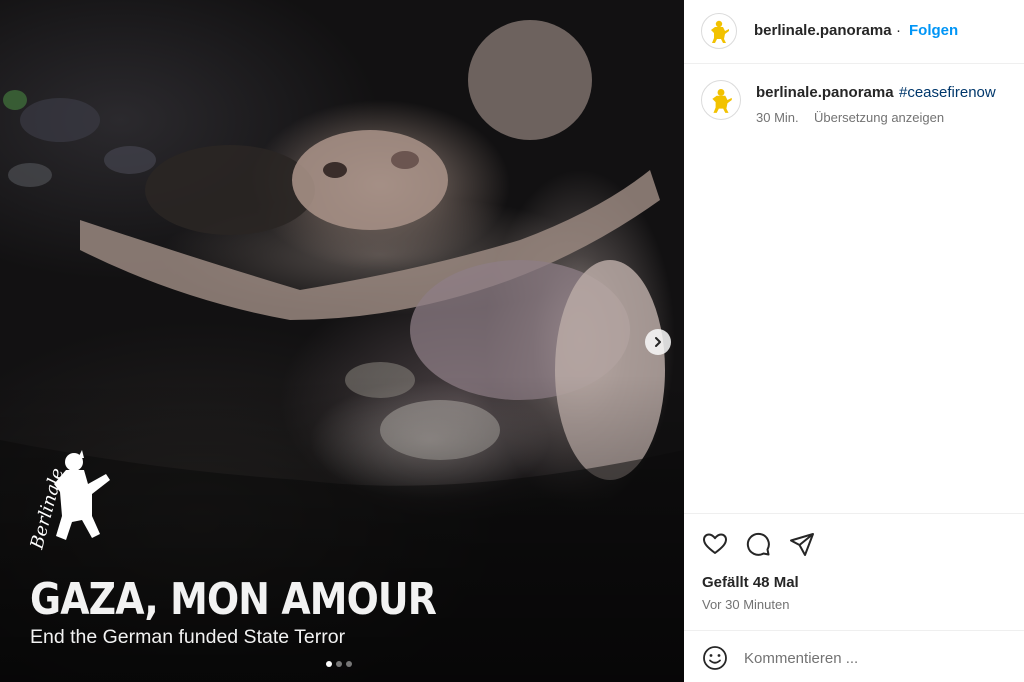 The height and width of the screenshot is (682, 1024). What do you see at coordinates (825, 92) in the screenshot?
I see `caption-username: berlinale.panorama` at bounding box center [825, 92].